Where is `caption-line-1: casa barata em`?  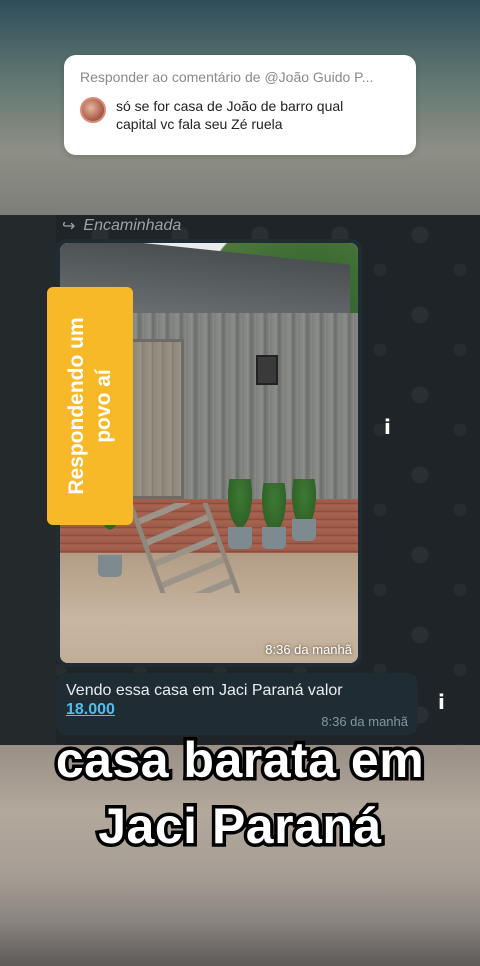 caption-line-1: casa barata em is located at coordinates (239, 760).